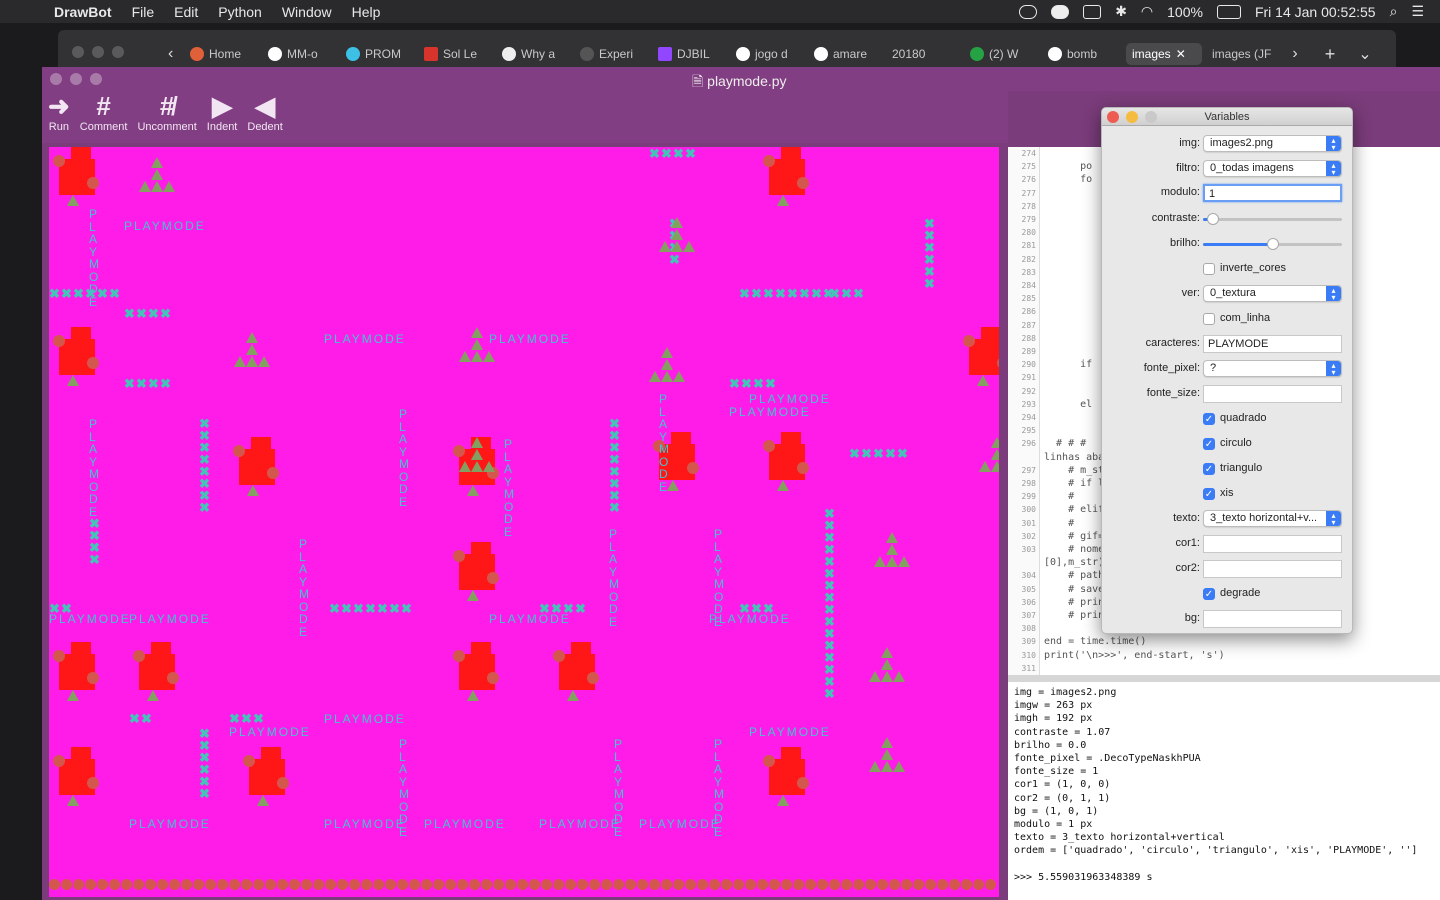 The height and width of the screenshot is (900, 1440). I want to click on square-mark, so click(81, 649).